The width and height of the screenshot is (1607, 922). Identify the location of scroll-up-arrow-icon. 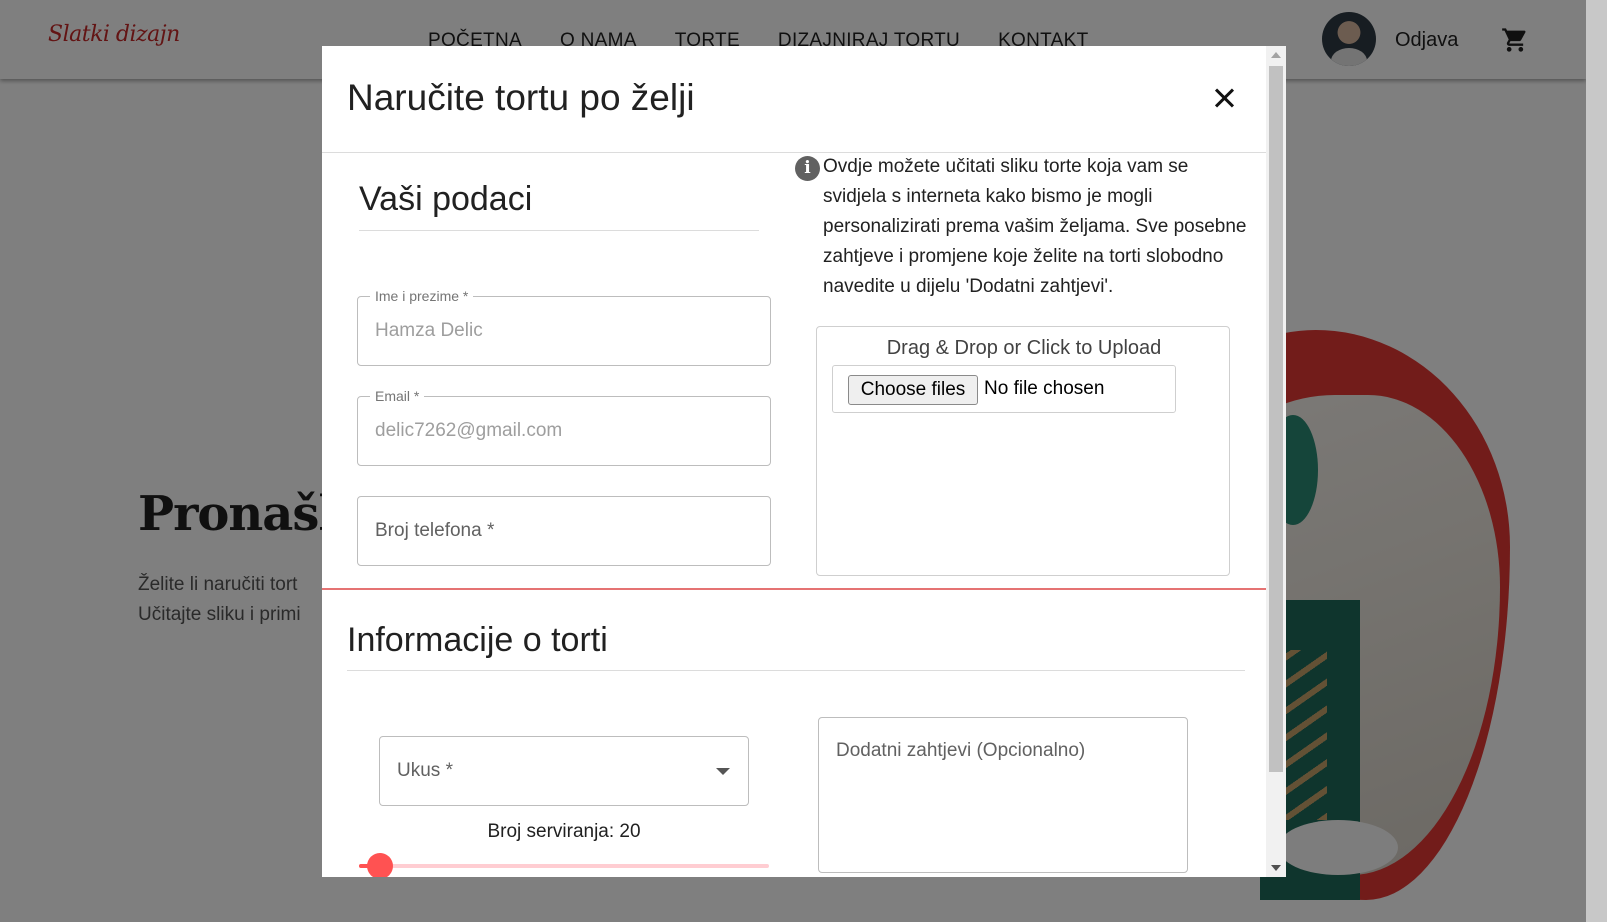
(1276, 55).